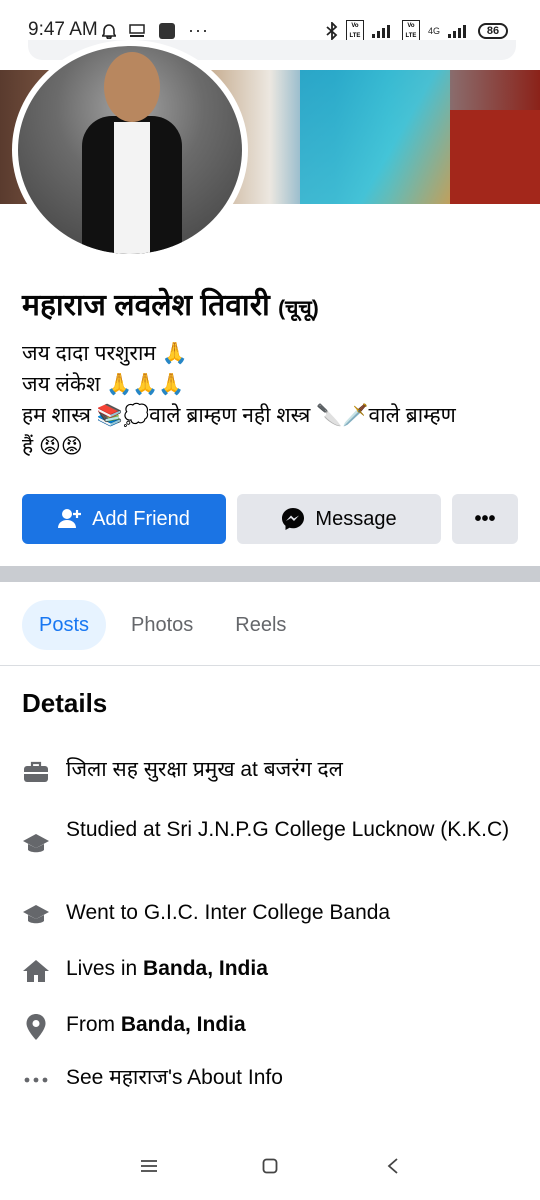  What do you see at coordinates (228, 912) in the screenshot?
I see `detail-education-2-text: Went to G.I.C. Inter College Banda` at bounding box center [228, 912].